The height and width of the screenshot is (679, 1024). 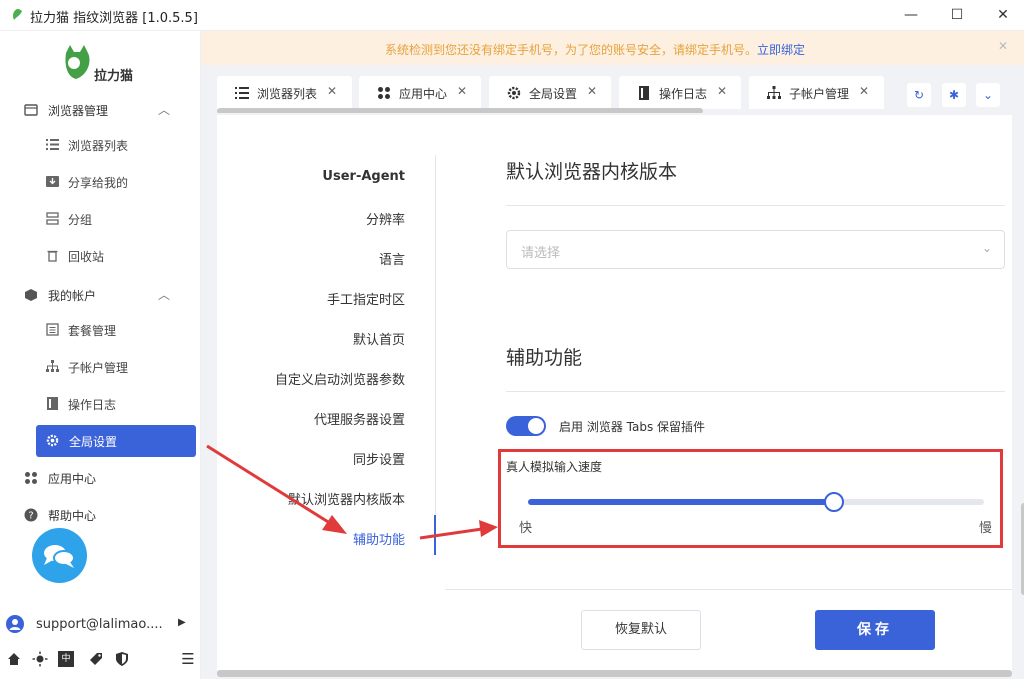 I want to click on sidebar-item-sub-account: 子帐户管理, so click(x=100, y=367).